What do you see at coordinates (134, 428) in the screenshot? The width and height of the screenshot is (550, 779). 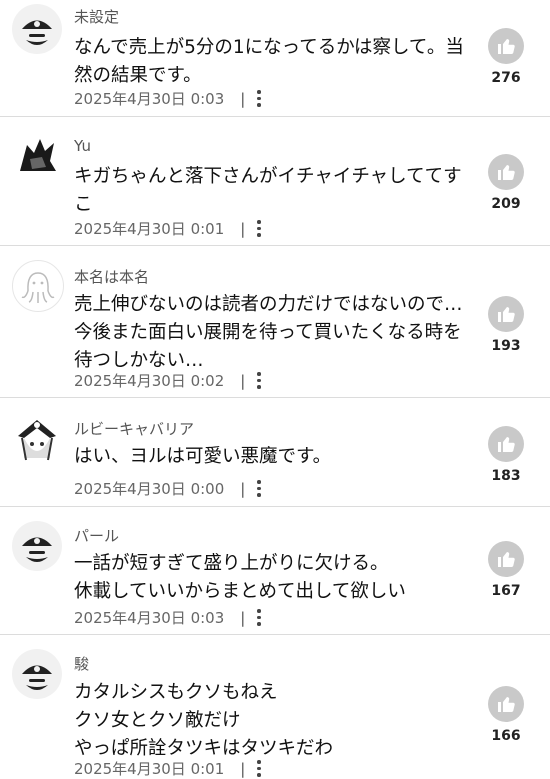 I see `comment-username: ルビーキャバリア` at bounding box center [134, 428].